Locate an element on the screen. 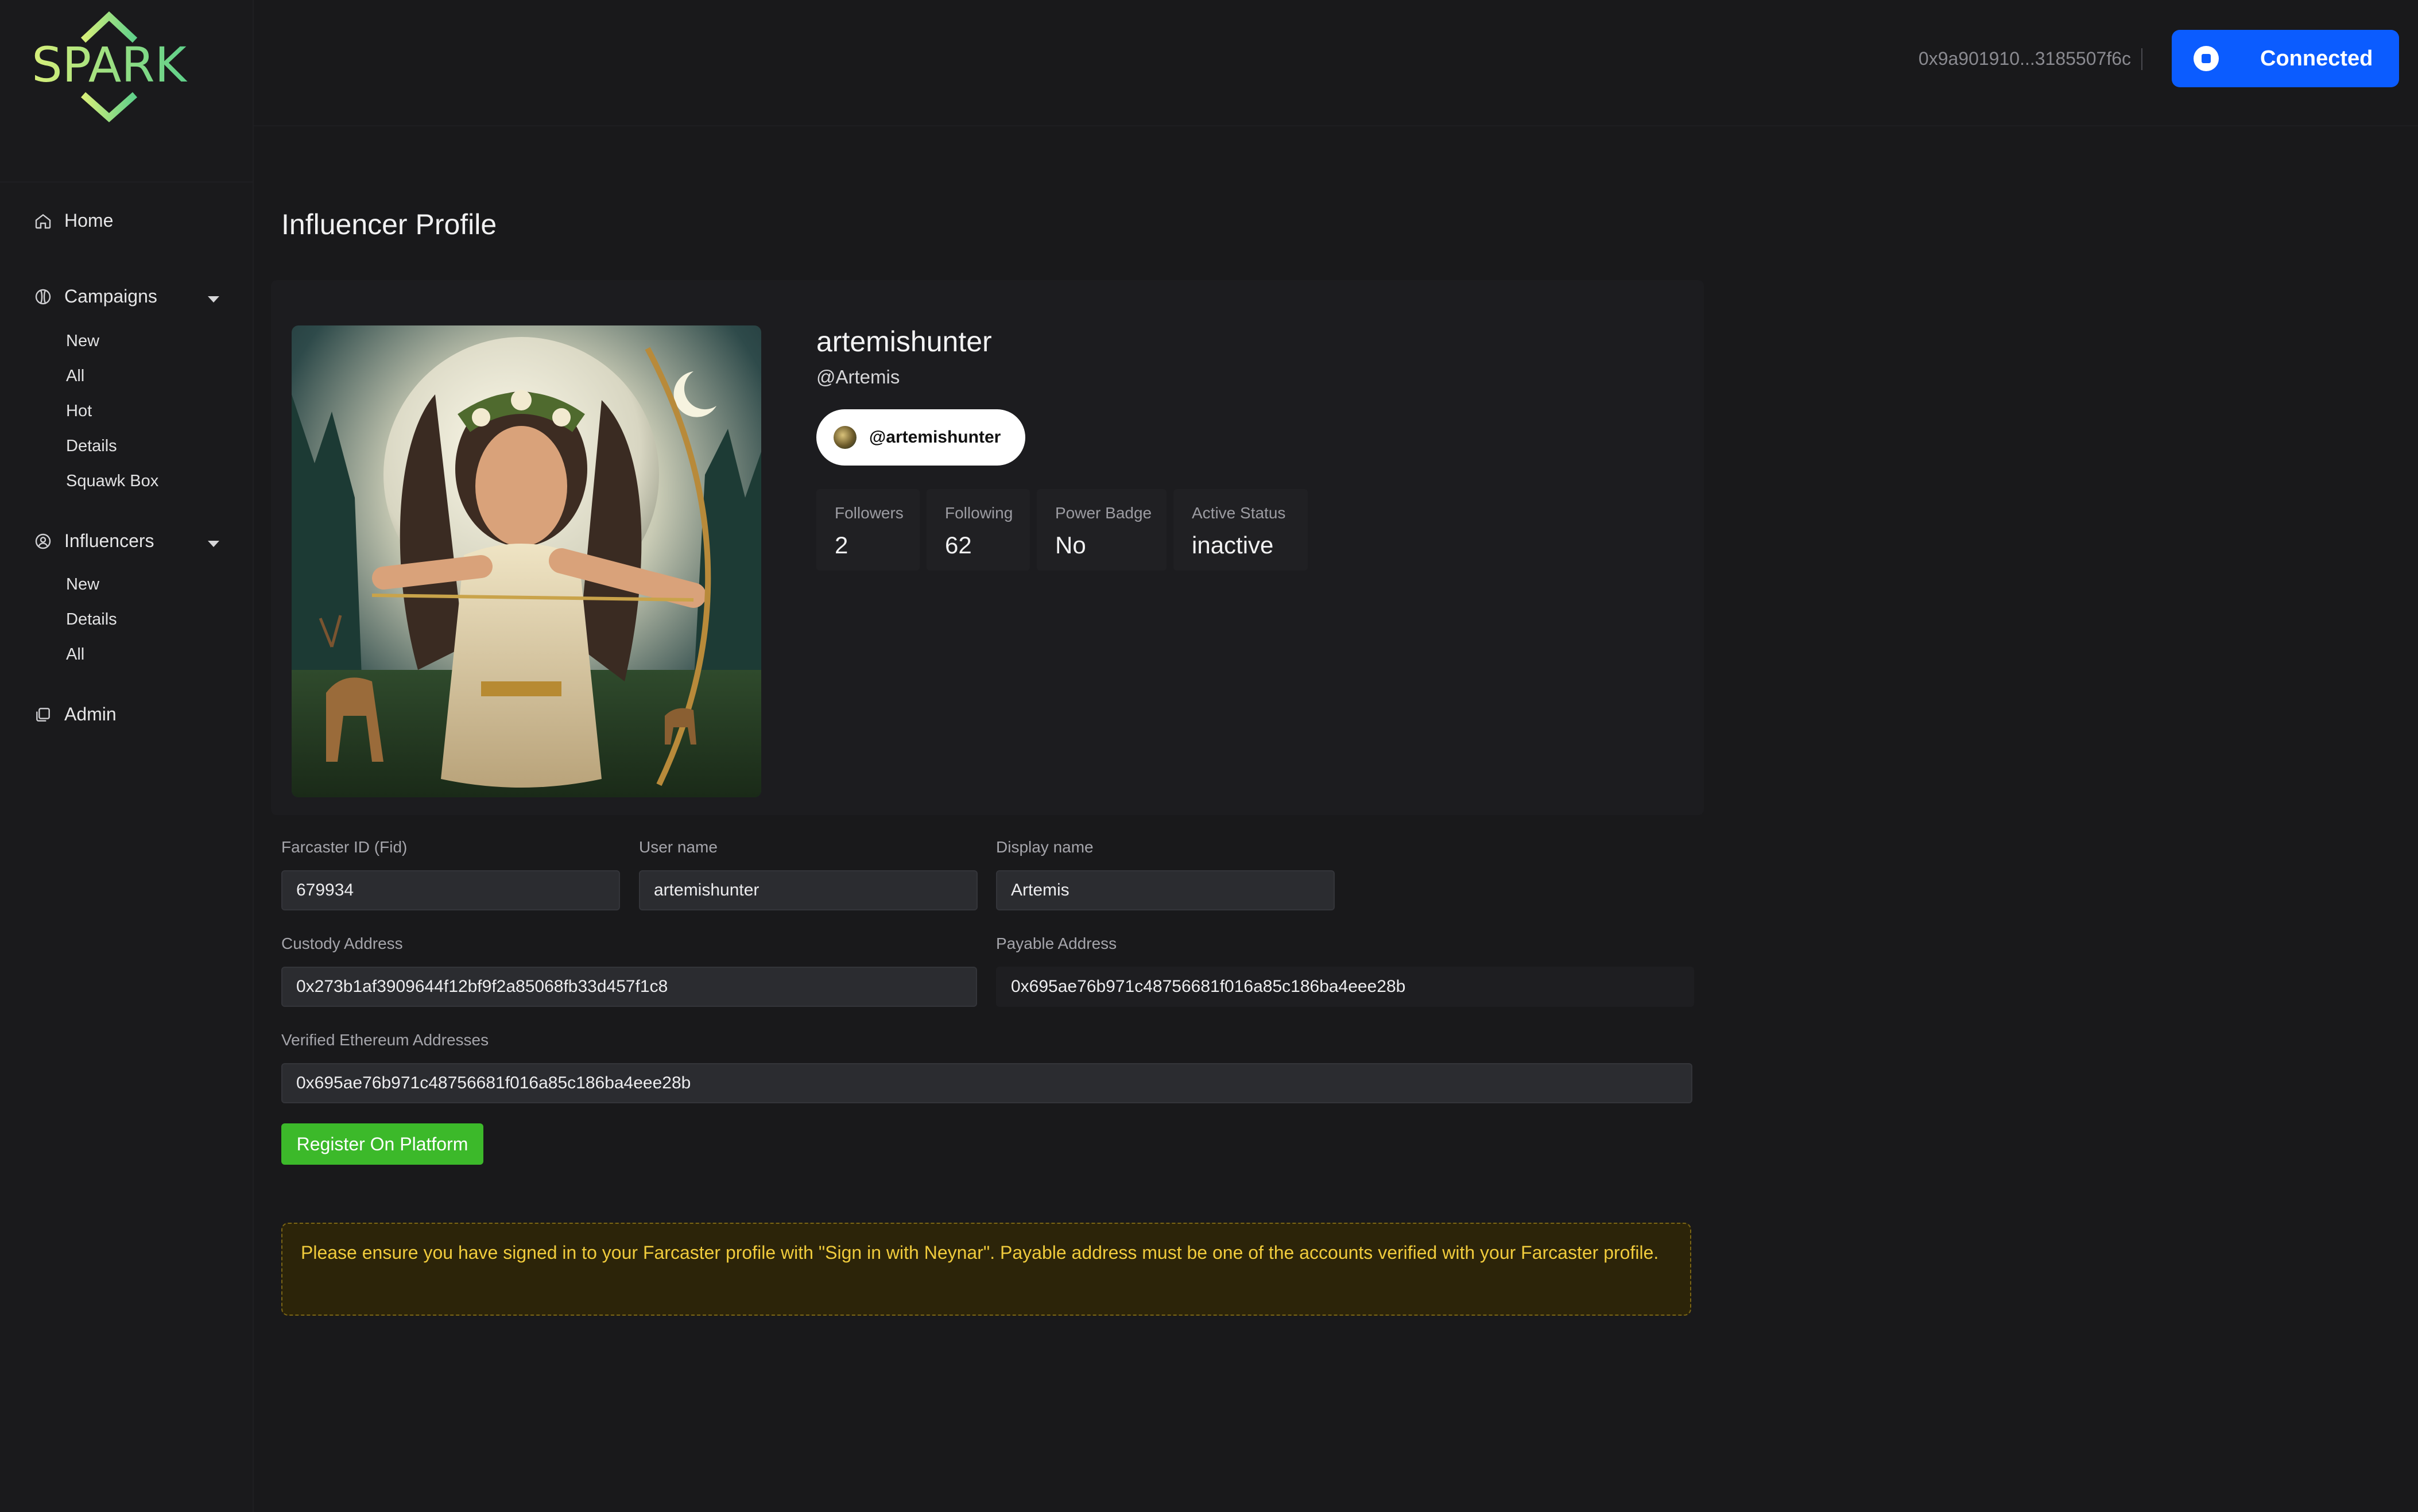 Image resolution: width=2418 pixels, height=1512 pixels. logo-area: SPARK is located at coordinates (126, 91).